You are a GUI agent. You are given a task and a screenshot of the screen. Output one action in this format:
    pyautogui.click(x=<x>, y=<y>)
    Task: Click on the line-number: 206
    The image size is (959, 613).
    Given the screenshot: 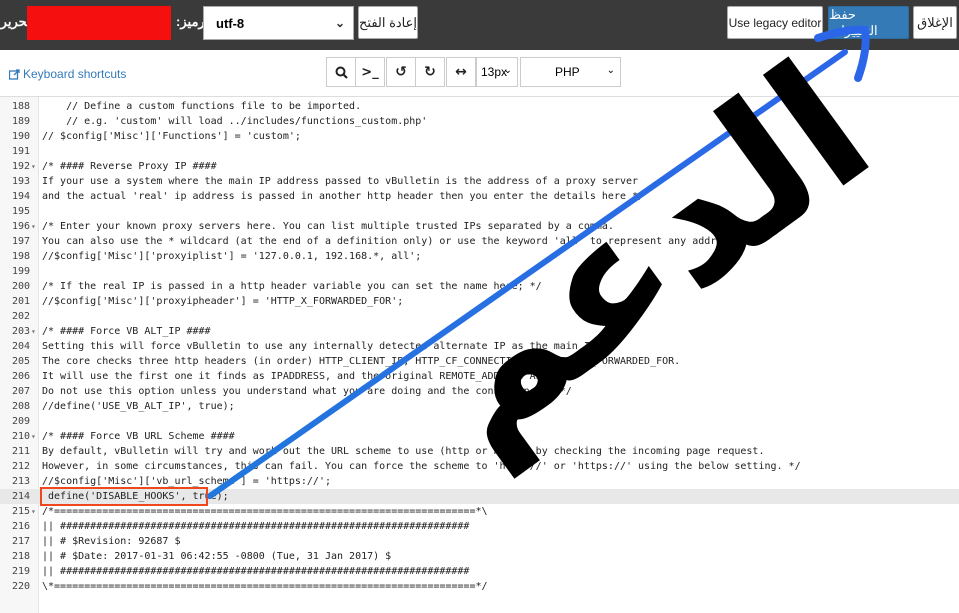 What is the action you would take?
    pyautogui.click(x=20, y=376)
    